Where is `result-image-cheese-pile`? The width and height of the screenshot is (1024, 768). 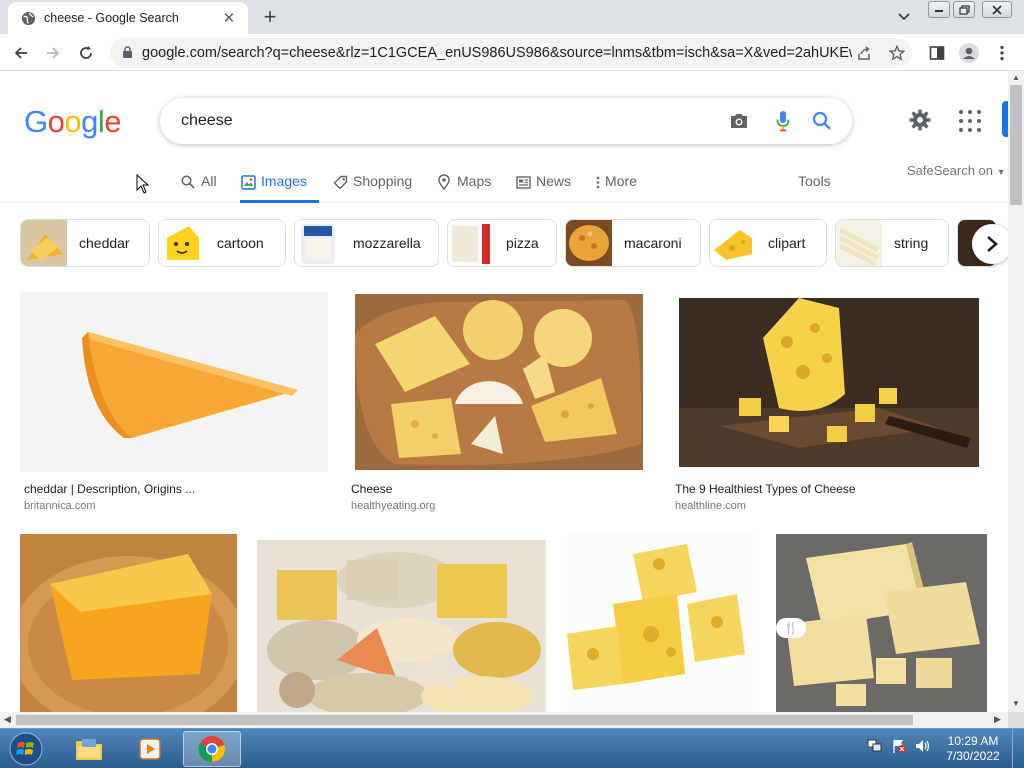 result-image-cheese-pile is located at coordinates (401, 626).